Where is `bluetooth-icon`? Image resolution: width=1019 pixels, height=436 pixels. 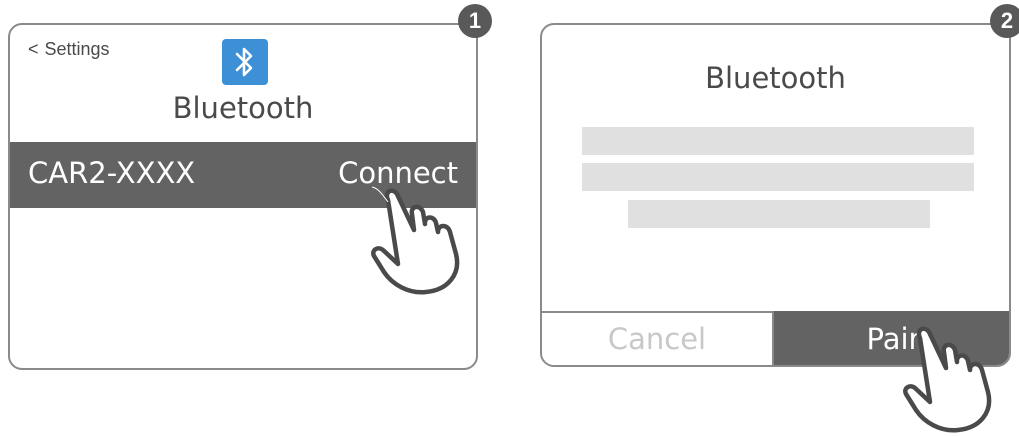
bluetooth-icon is located at coordinates (245, 62).